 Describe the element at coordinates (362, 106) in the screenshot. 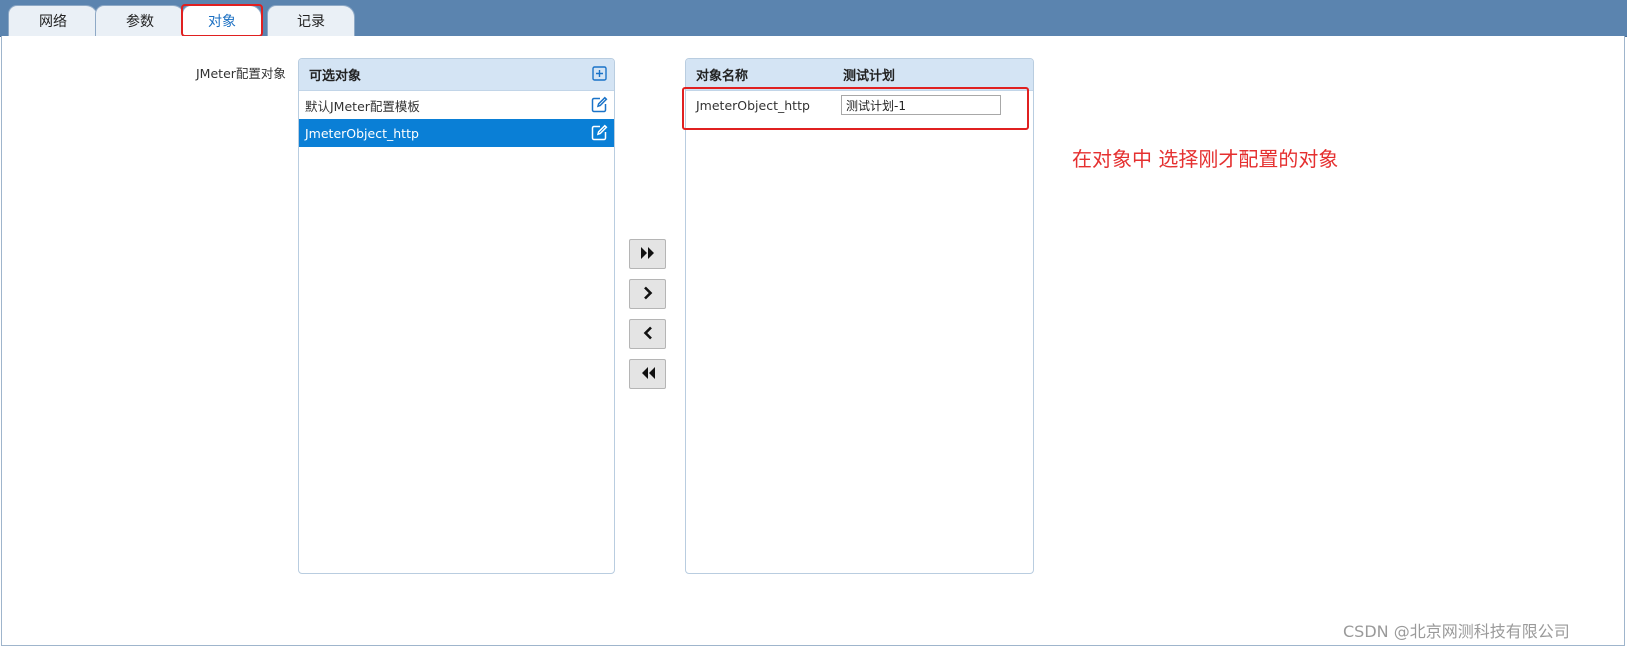

I see `list-item-label: 默认JMeter配置模板` at that location.